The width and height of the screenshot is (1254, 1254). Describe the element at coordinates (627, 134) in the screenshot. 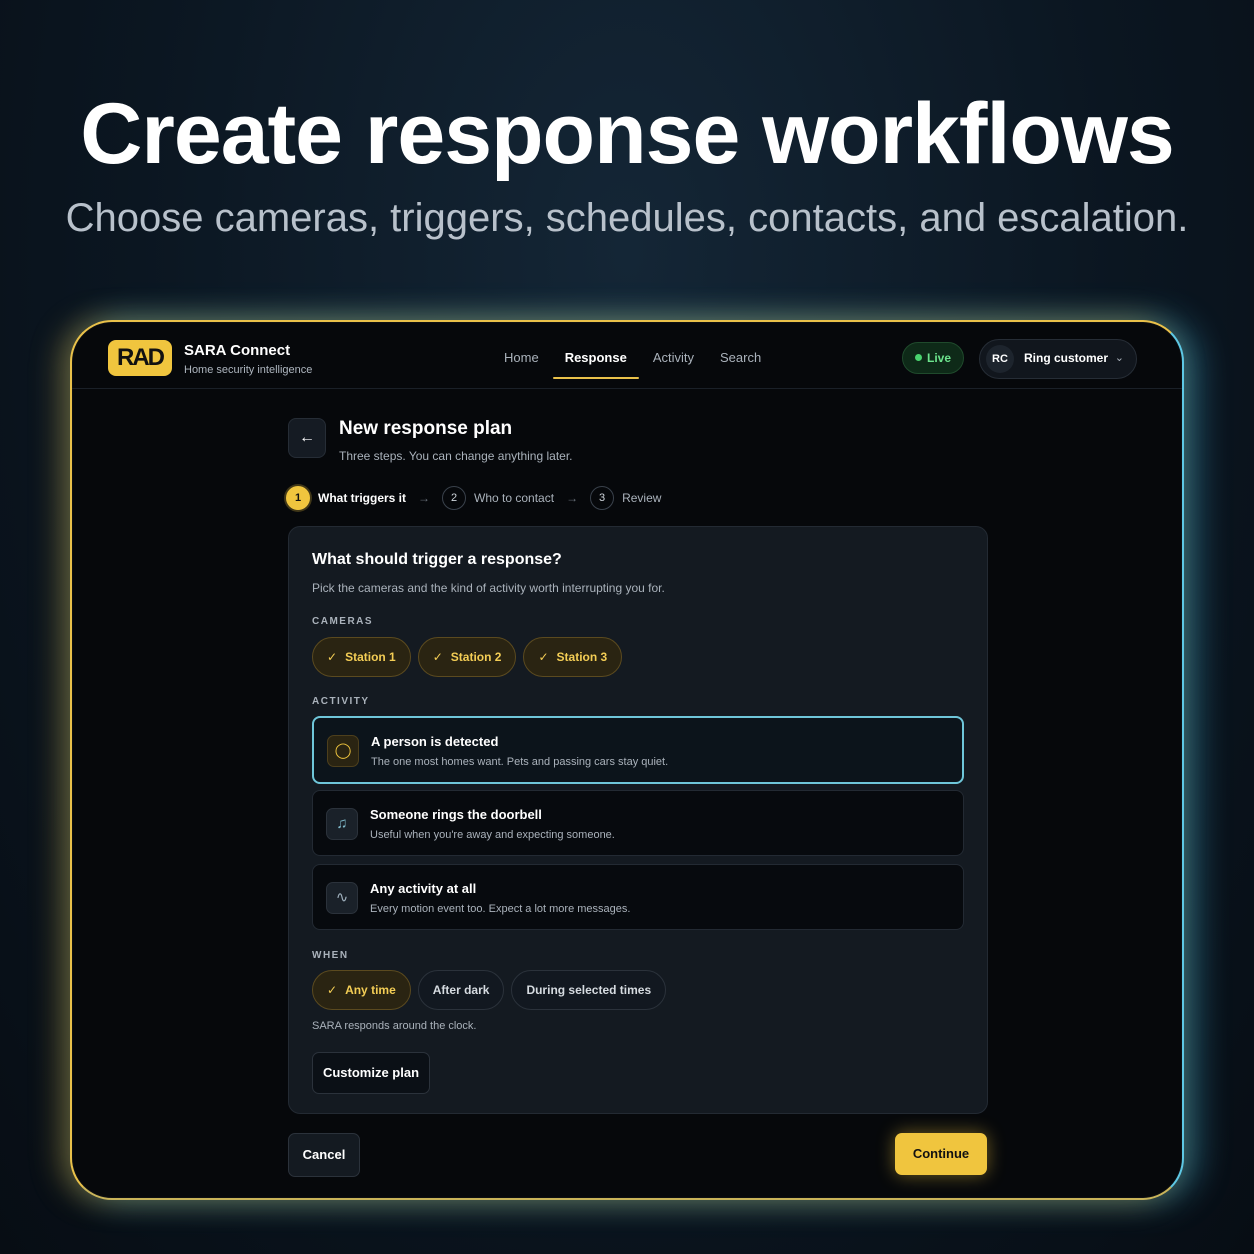

I see `hero-title: Create response workflows` at that location.